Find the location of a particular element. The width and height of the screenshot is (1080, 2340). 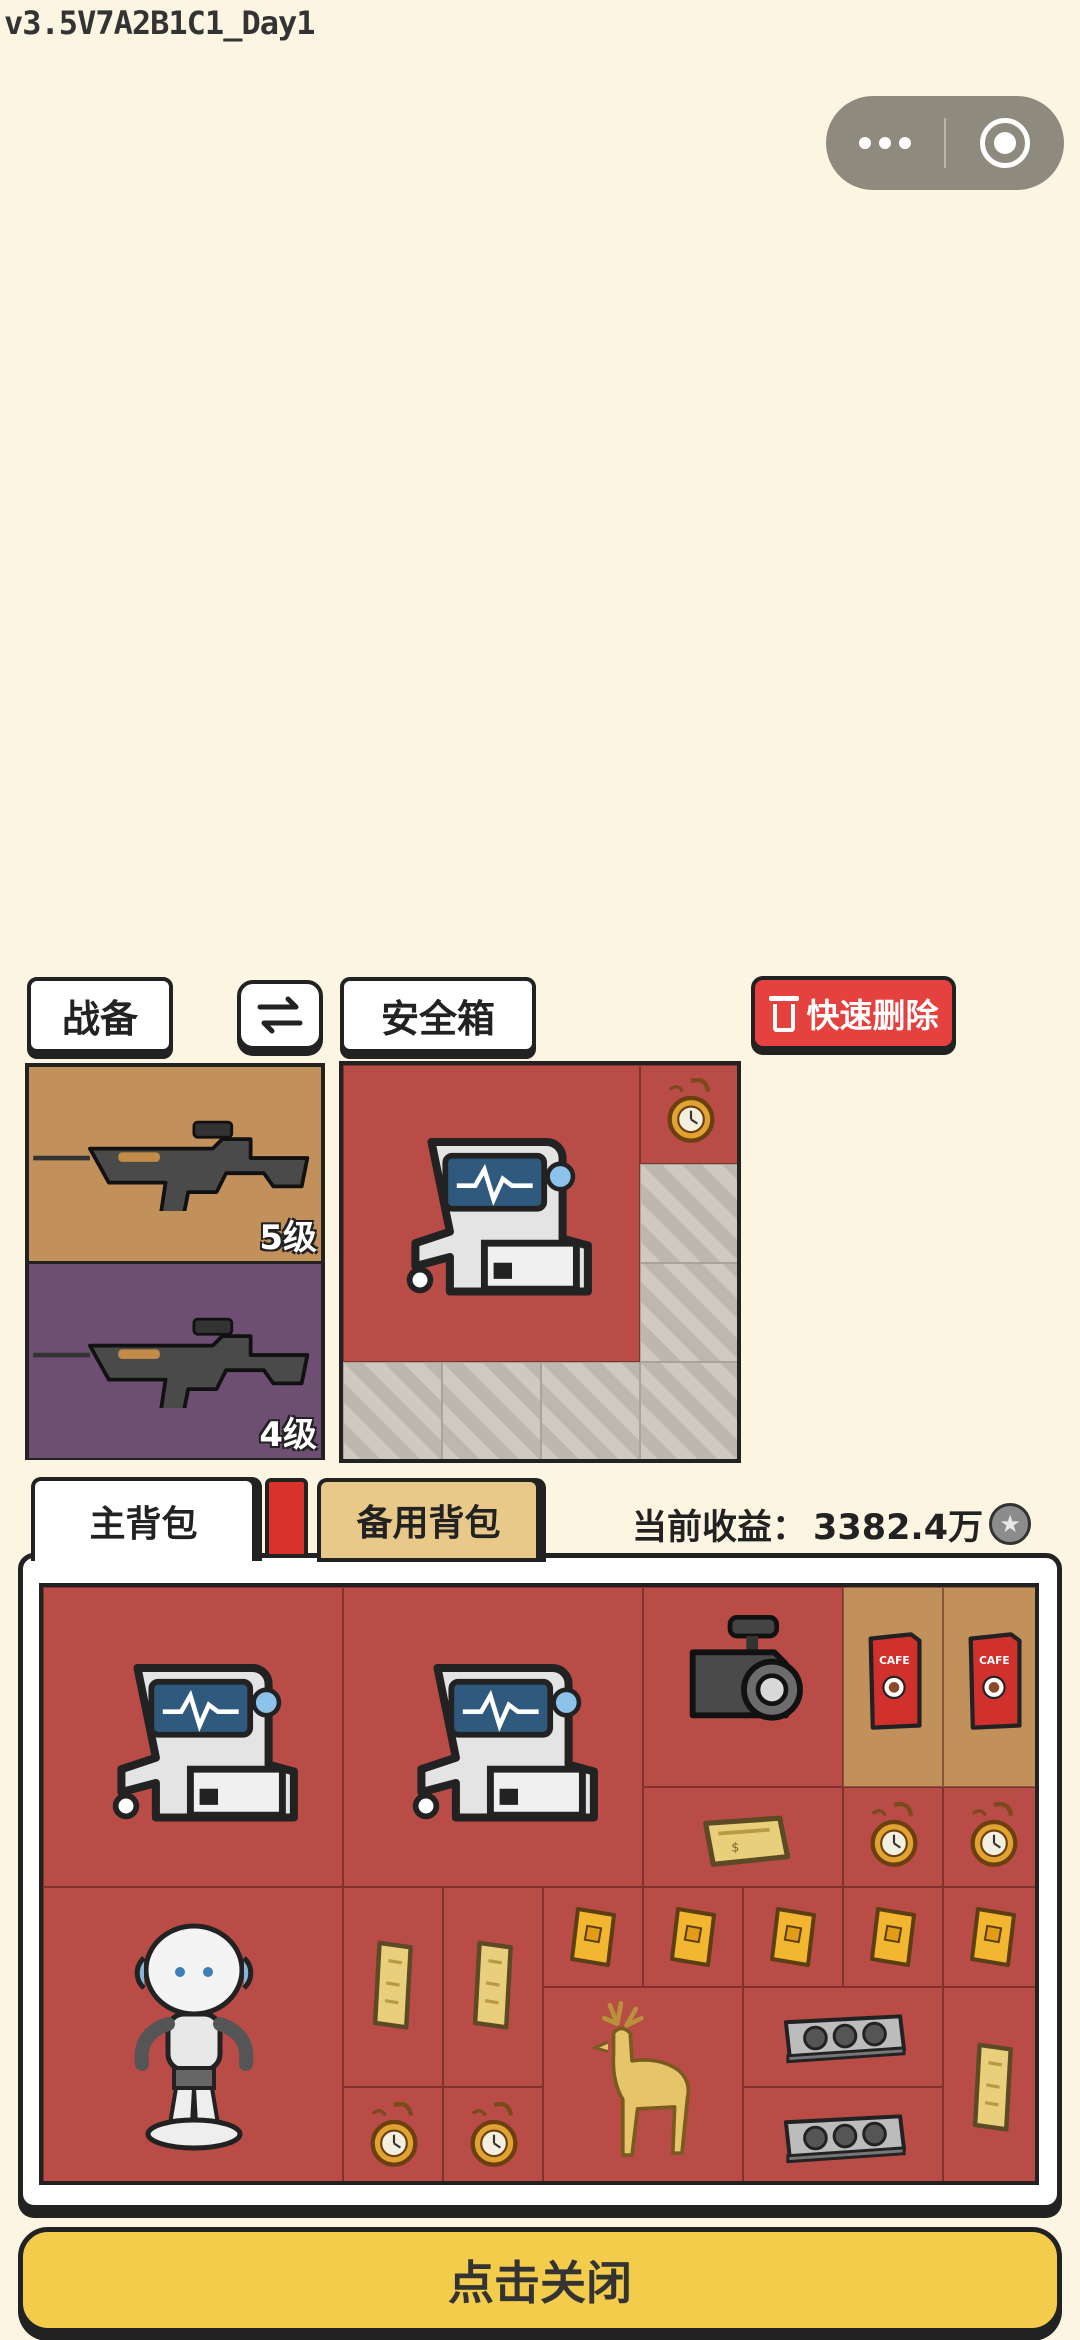

camera-icon is located at coordinates (744, 1678).